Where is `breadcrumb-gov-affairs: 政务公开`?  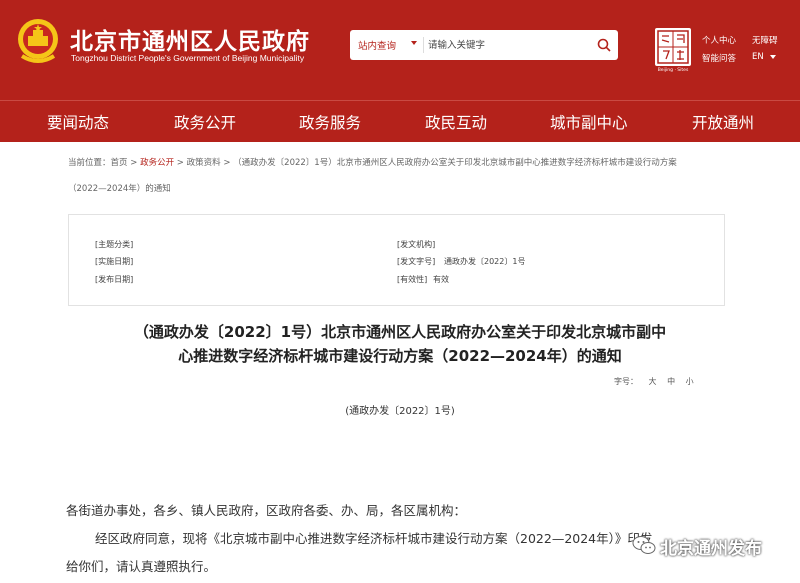
breadcrumb-gov-affairs: 政务公开 is located at coordinates (157, 163).